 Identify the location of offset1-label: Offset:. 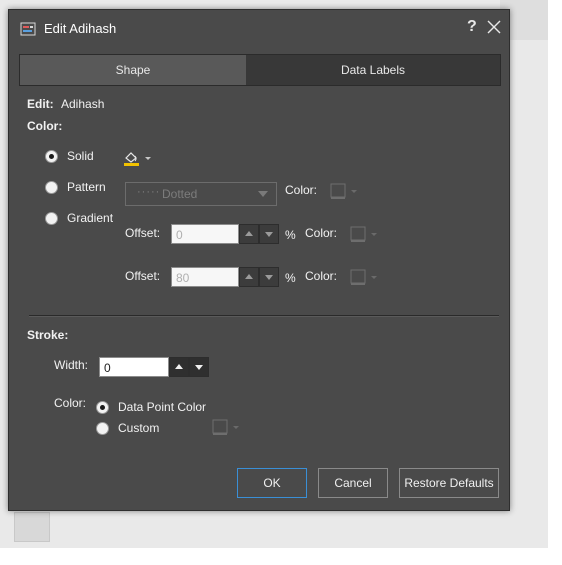
(143, 233).